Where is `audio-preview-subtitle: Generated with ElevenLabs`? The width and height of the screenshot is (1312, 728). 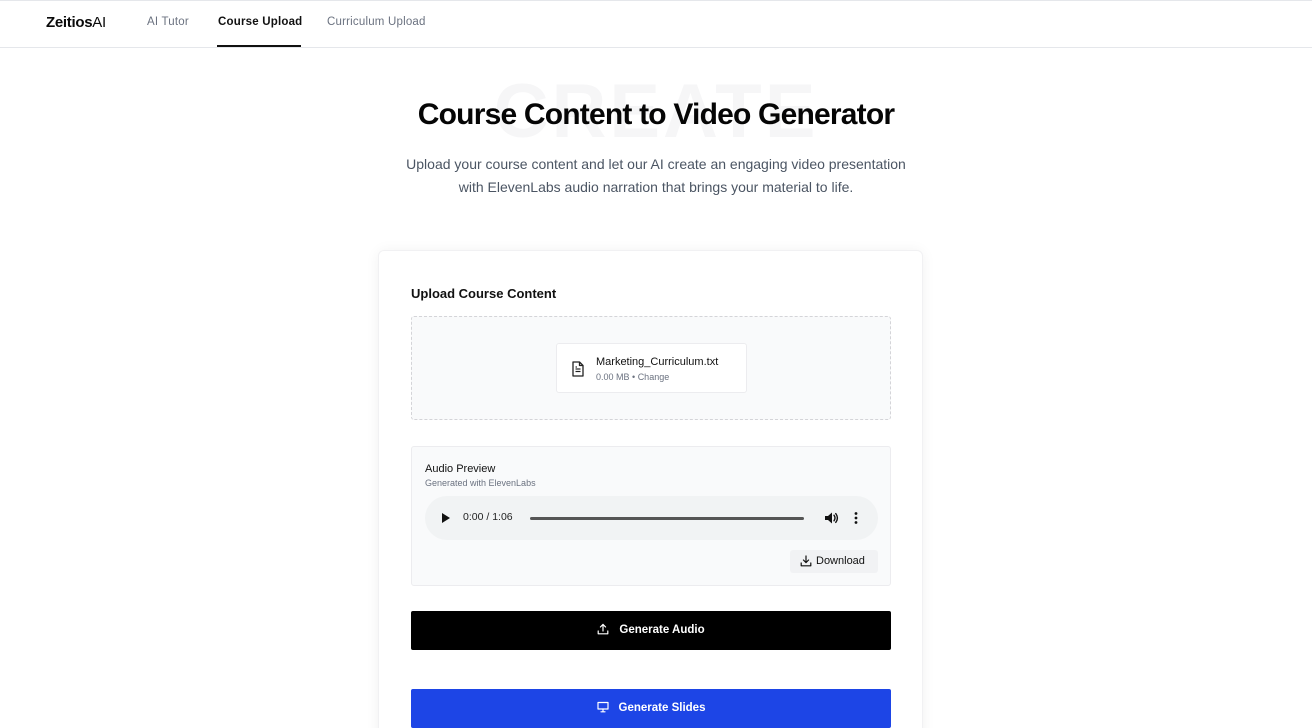 audio-preview-subtitle: Generated with ElevenLabs is located at coordinates (480, 483).